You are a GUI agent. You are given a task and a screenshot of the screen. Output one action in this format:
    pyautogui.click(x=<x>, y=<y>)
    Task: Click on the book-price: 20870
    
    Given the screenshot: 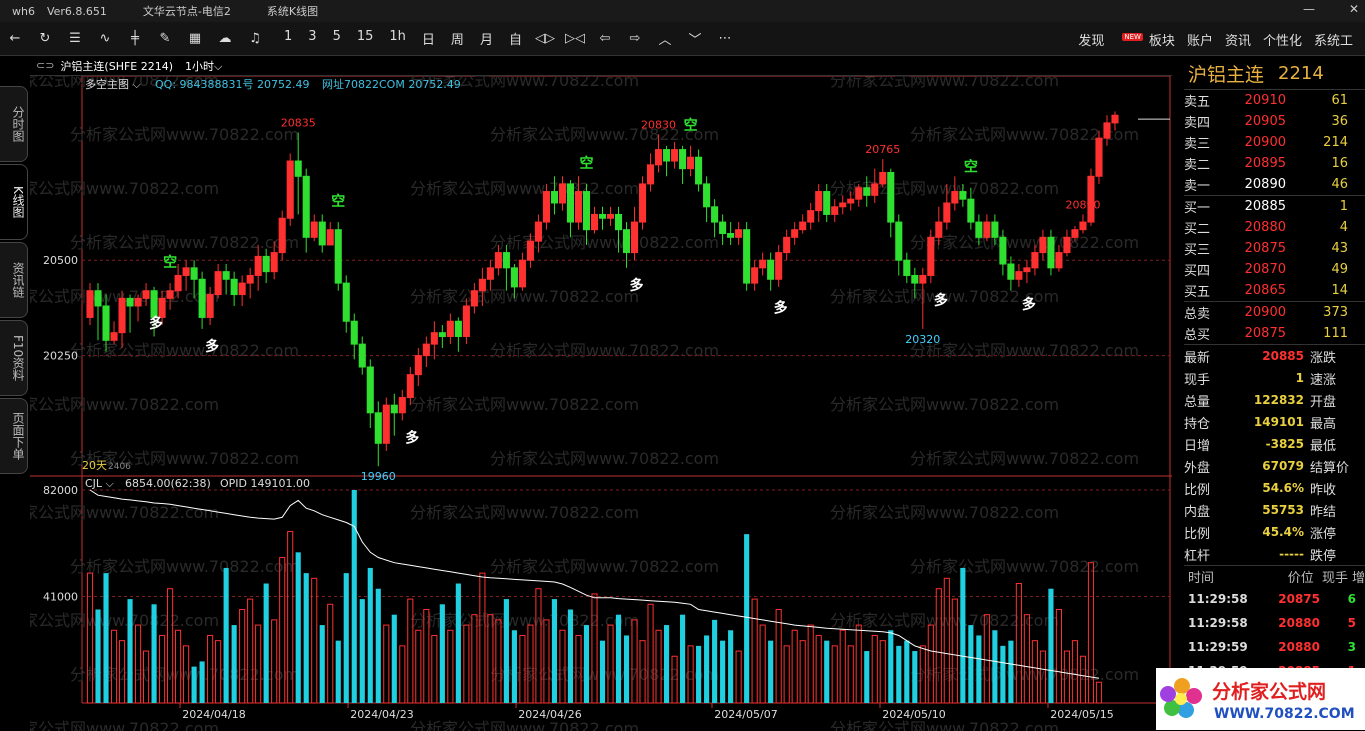 What is the action you would take?
    pyautogui.click(x=1251, y=269)
    